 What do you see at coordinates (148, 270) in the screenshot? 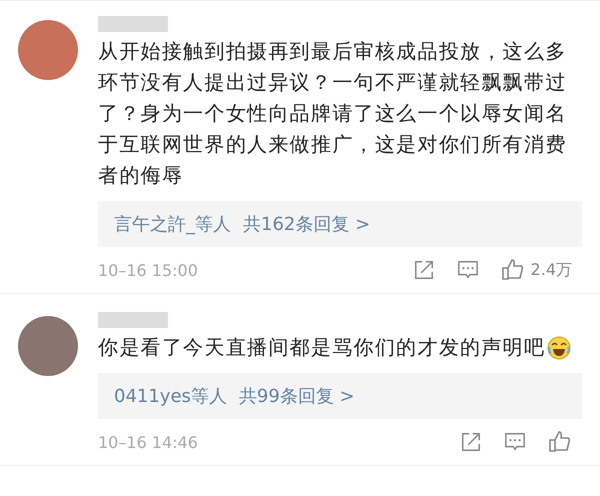
I see `comment-time: 10–16 15:00` at bounding box center [148, 270].